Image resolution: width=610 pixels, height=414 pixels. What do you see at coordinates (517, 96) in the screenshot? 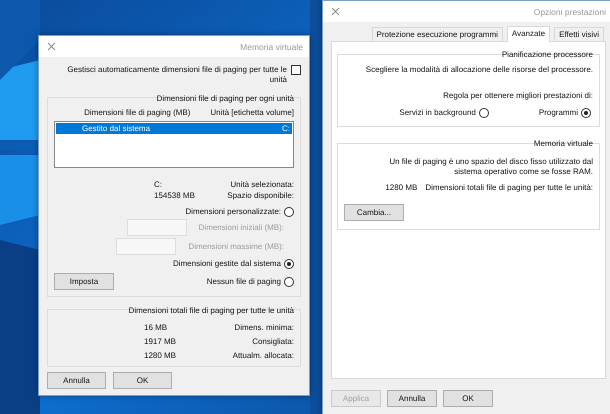
I see `prompt-text: Regola per ottenere migliori prestazioni di:` at bounding box center [517, 96].